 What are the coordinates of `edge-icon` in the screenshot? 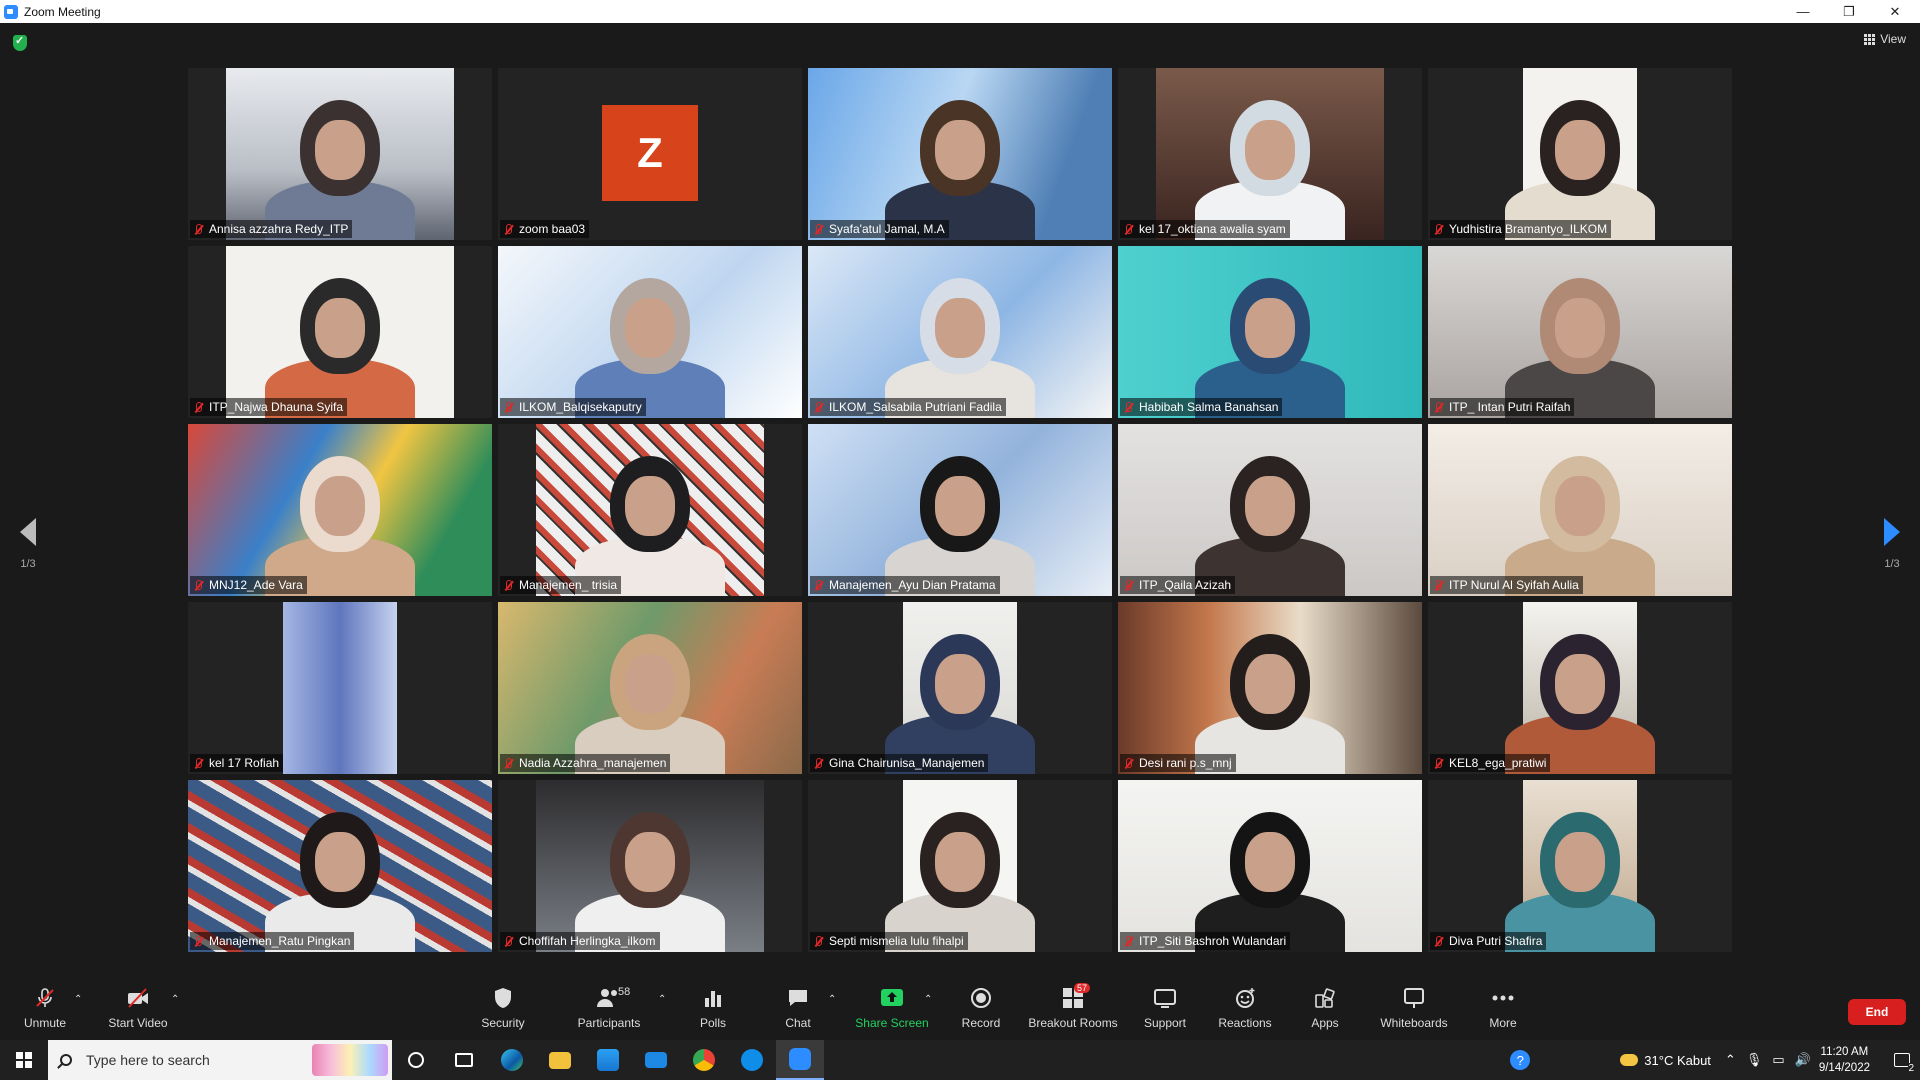 It's located at (512, 1060).